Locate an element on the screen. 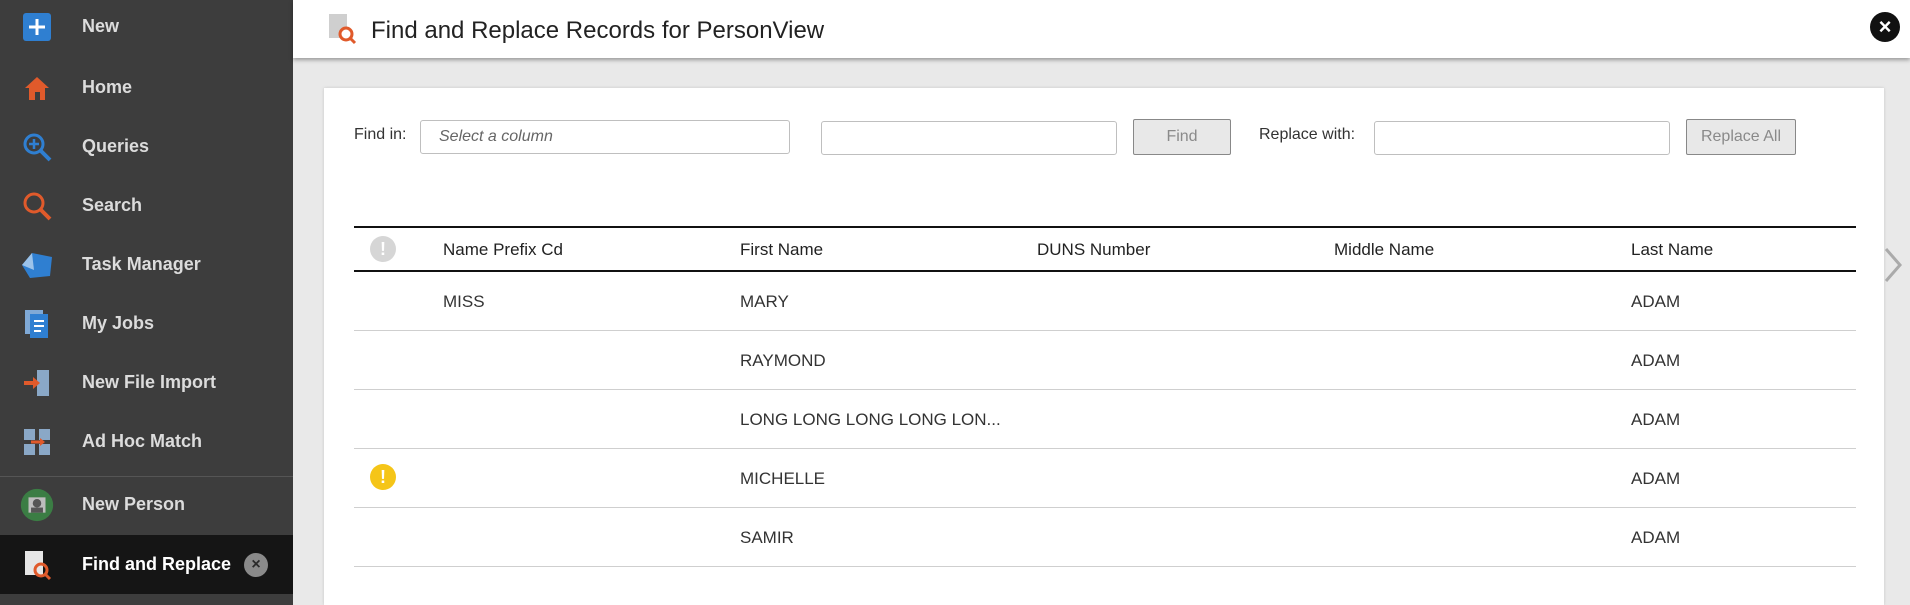 The width and height of the screenshot is (1910, 605). replace-all-button: Replace All is located at coordinates (1741, 137).